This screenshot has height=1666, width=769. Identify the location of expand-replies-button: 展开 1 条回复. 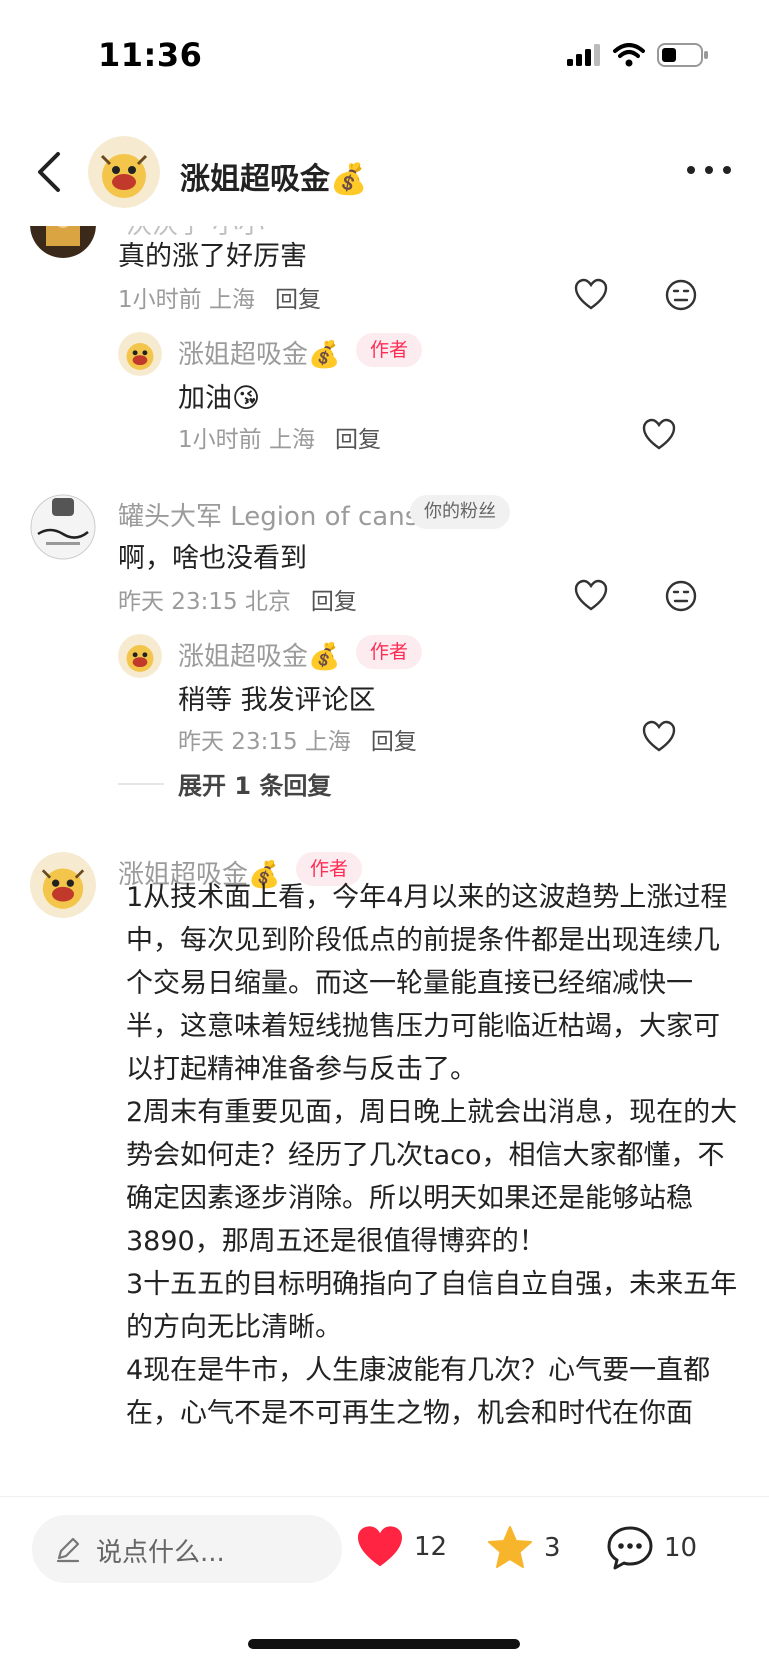
(254, 783).